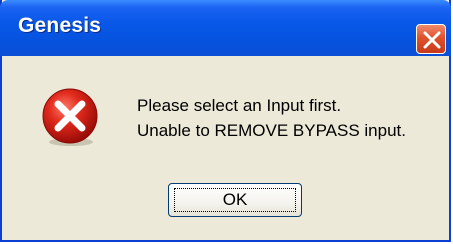 Image resolution: width=453 pixels, height=244 pixels. I want to click on message-line-1: Please select an Input first., so click(239, 105).